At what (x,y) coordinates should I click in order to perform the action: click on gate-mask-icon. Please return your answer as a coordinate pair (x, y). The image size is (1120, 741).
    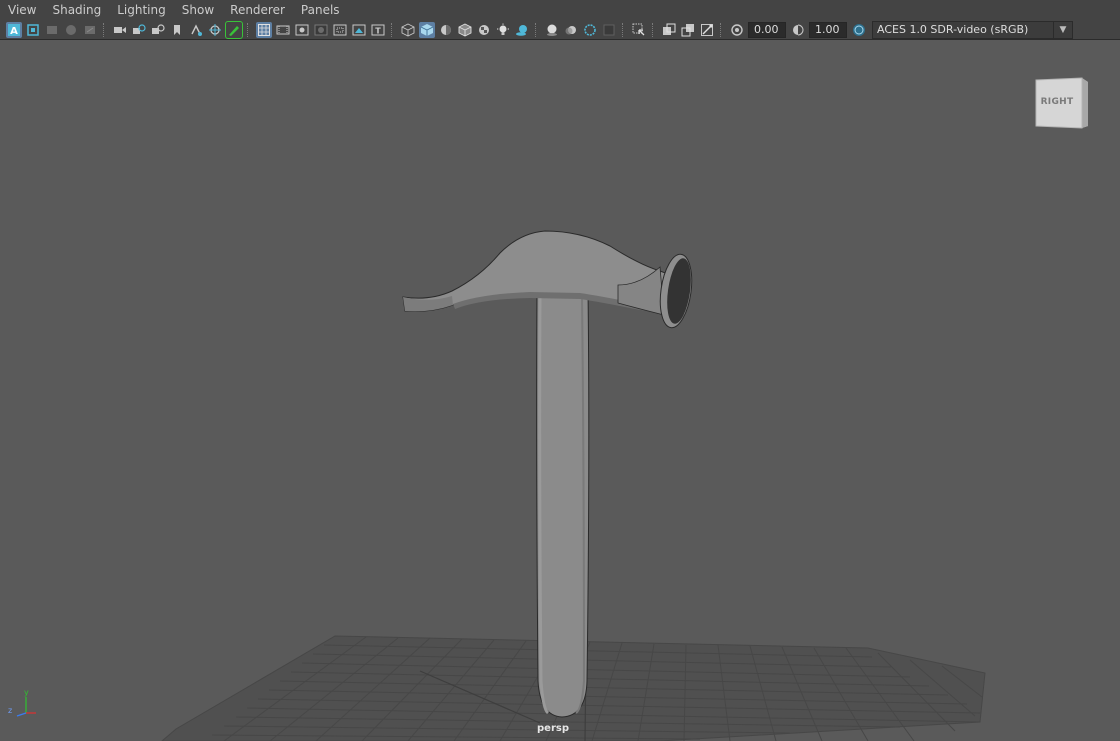
    Looking at the image, I should click on (320, 29).